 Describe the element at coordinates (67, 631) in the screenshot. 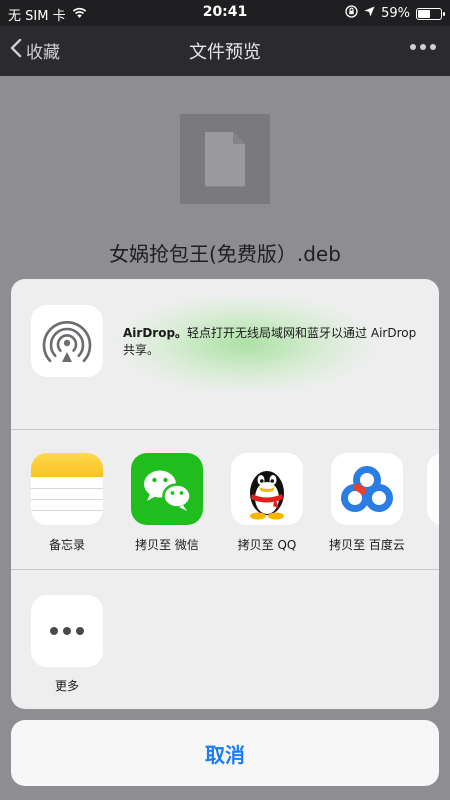

I see `more-icon` at that location.